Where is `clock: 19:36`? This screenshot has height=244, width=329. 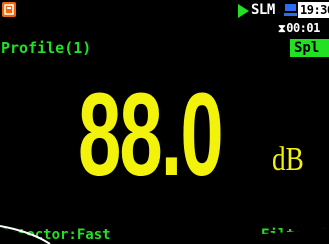 clock: 19:36 is located at coordinates (313, 10).